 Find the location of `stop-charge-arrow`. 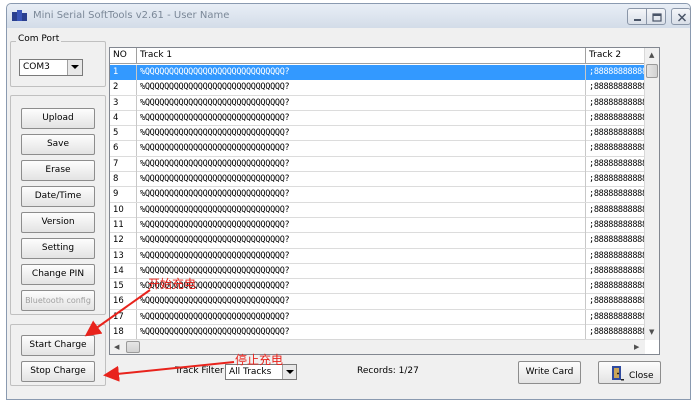

stop-charge-arrow is located at coordinates (169, 371).